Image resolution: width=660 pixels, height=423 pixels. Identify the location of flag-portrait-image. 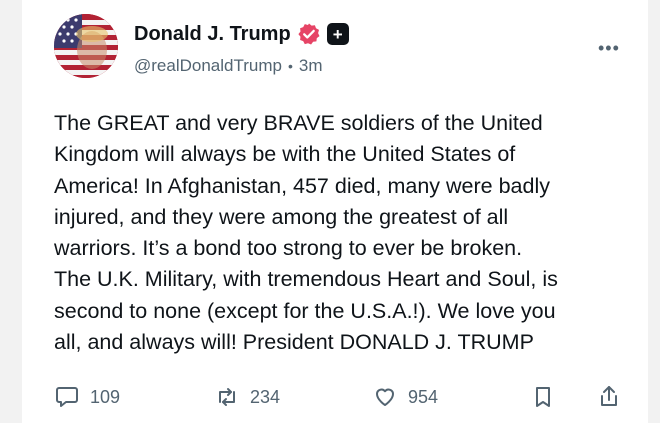
(86, 46).